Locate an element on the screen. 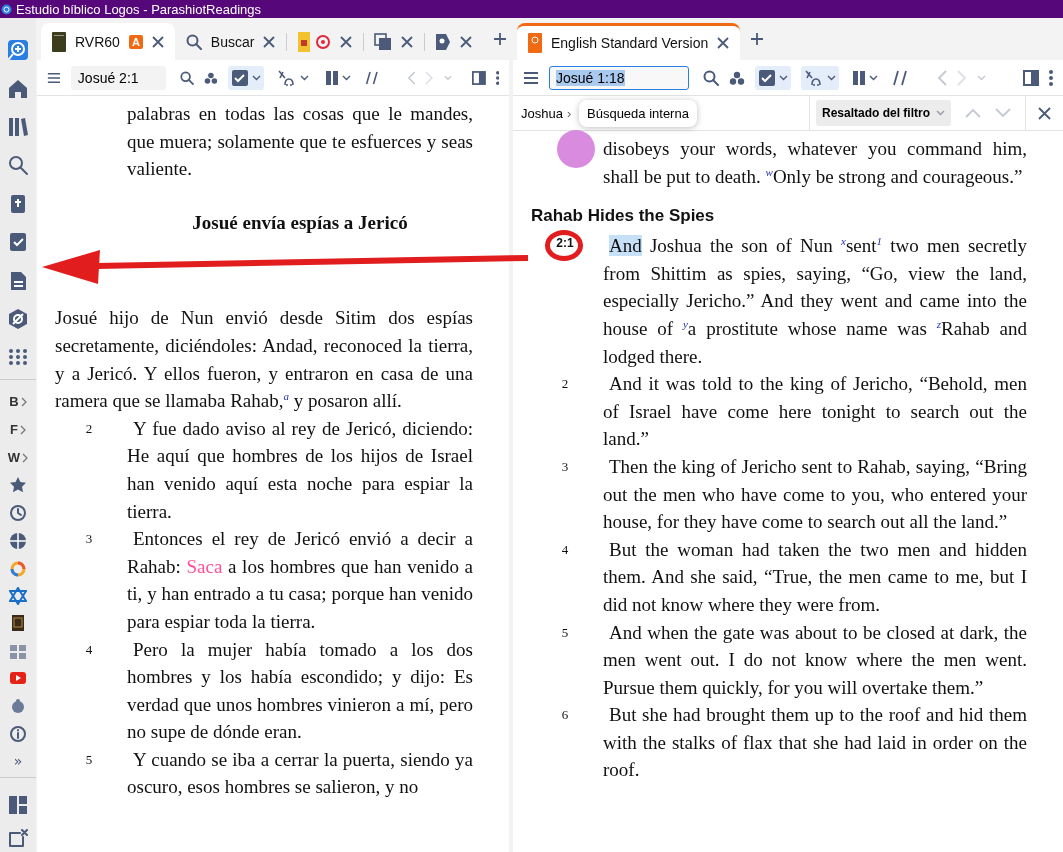 This screenshot has width=1063, height=852. verse-text: But the woman had taken the two men and hidden them. And she said, “True, the men came to me, but I did not know where they were from. is located at coordinates (815, 577).